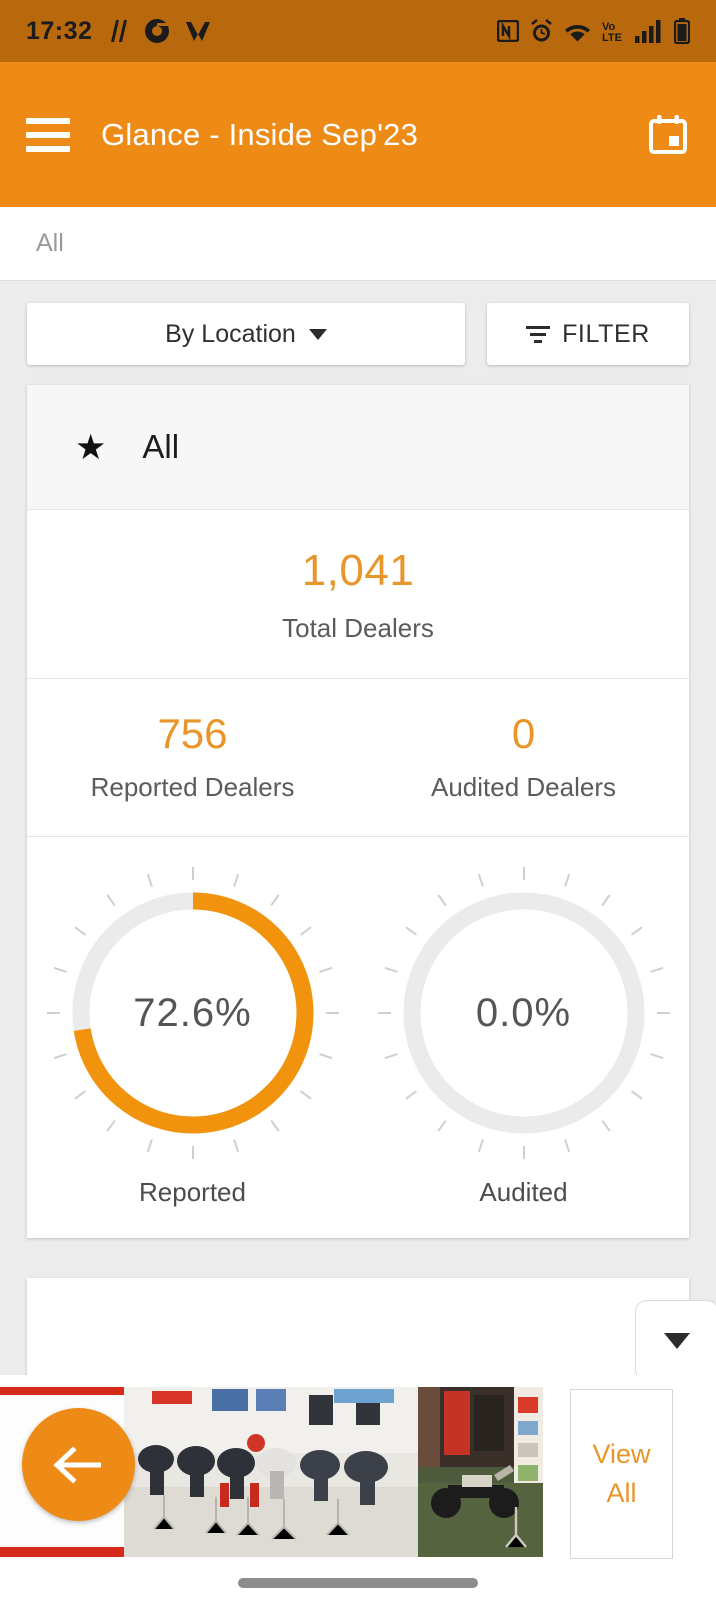  What do you see at coordinates (538, 334) in the screenshot?
I see `filter-list-icon` at bounding box center [538, 334].